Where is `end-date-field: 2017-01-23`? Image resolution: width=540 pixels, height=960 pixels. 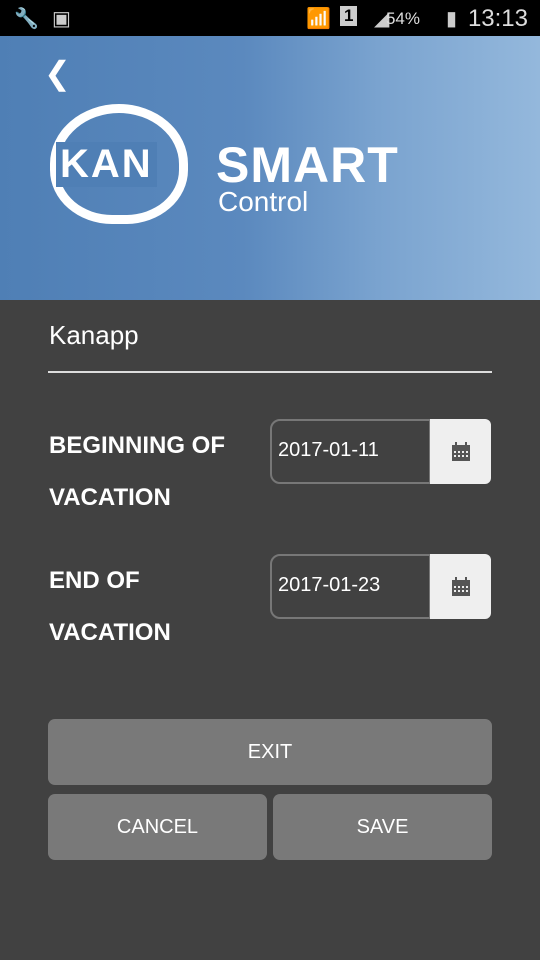 end-date-field: 2017-01-23 is located at coordinates (350, 586).